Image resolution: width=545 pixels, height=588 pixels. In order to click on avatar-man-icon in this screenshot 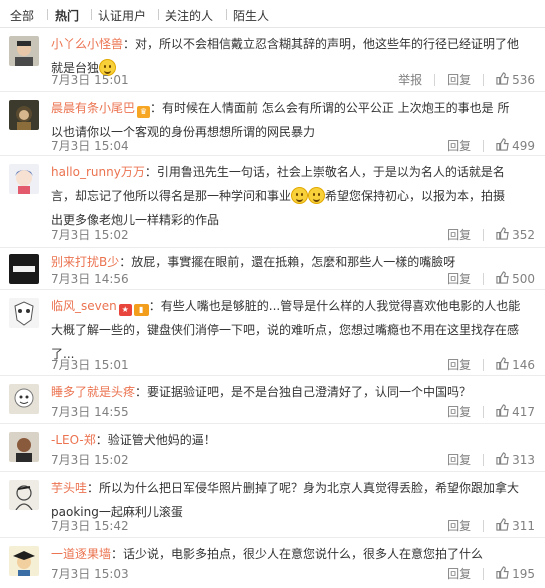, I will do `click(24, 447)`.